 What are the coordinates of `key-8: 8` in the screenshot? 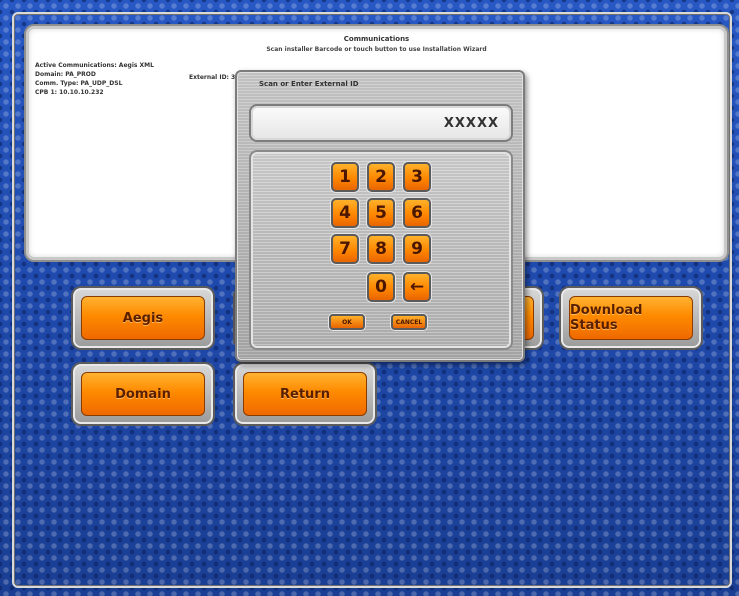 It's located at (381, 249).